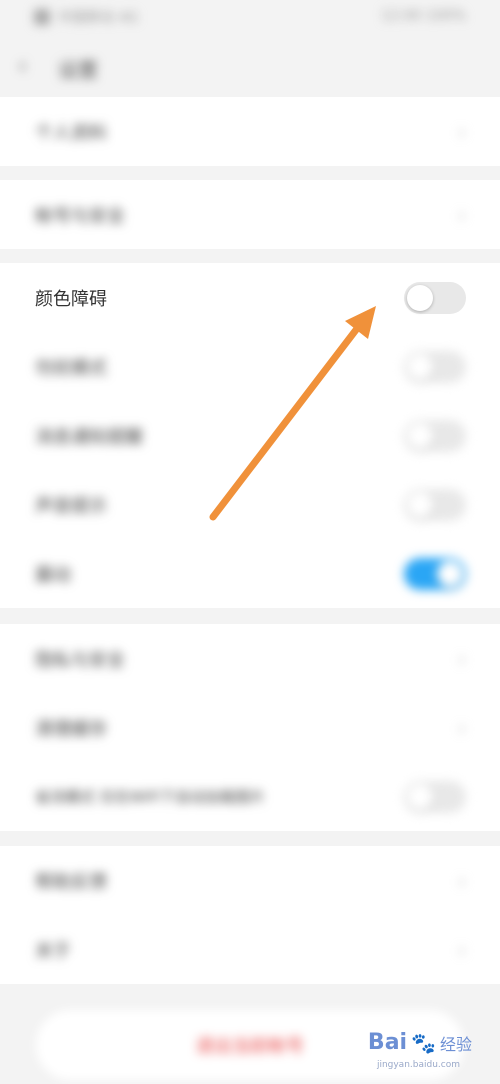 Image resolution: width=500 pixels, height=1084 pixels. Describe the element at coordinates (292, 413) in the screenshot. I see `annotation-arrow-icon` at that location.